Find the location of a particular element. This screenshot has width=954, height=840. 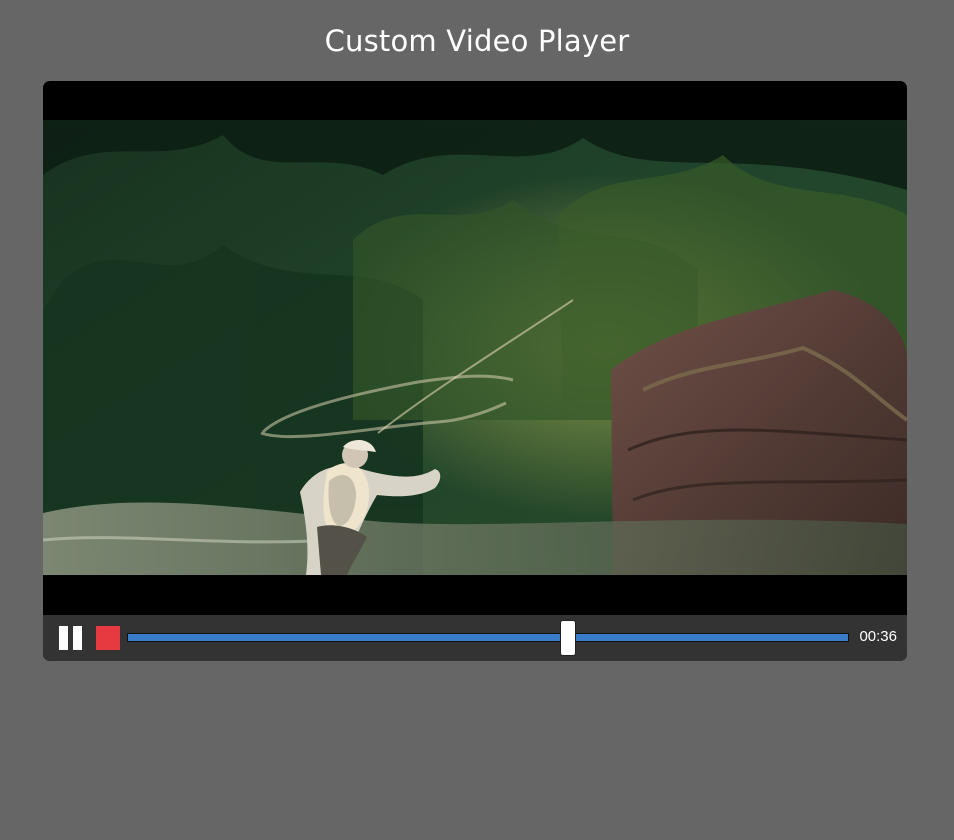

progress-thumb is located at coordinates (567, 638).